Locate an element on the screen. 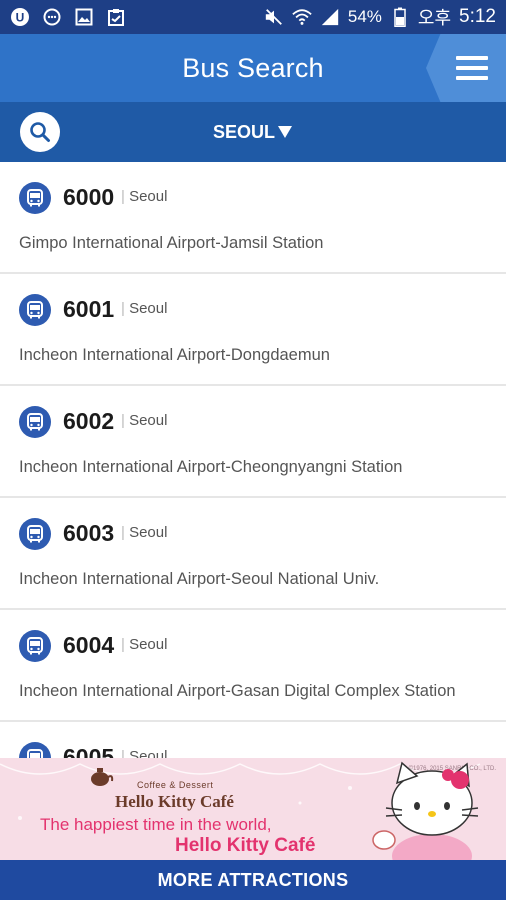 Image resolution: width=506 pixels, height=900 pixels. ad-tagline-brand: Hello Kitty Café is located at coordinates (245, 845).